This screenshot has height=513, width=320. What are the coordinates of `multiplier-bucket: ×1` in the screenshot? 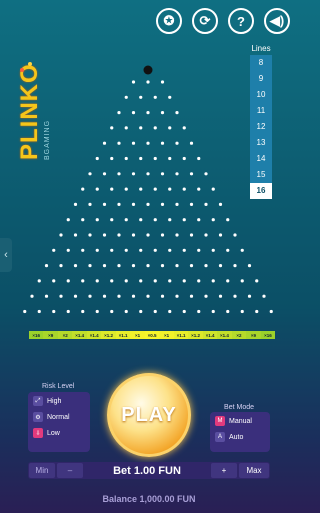 It's located at (166, 335).